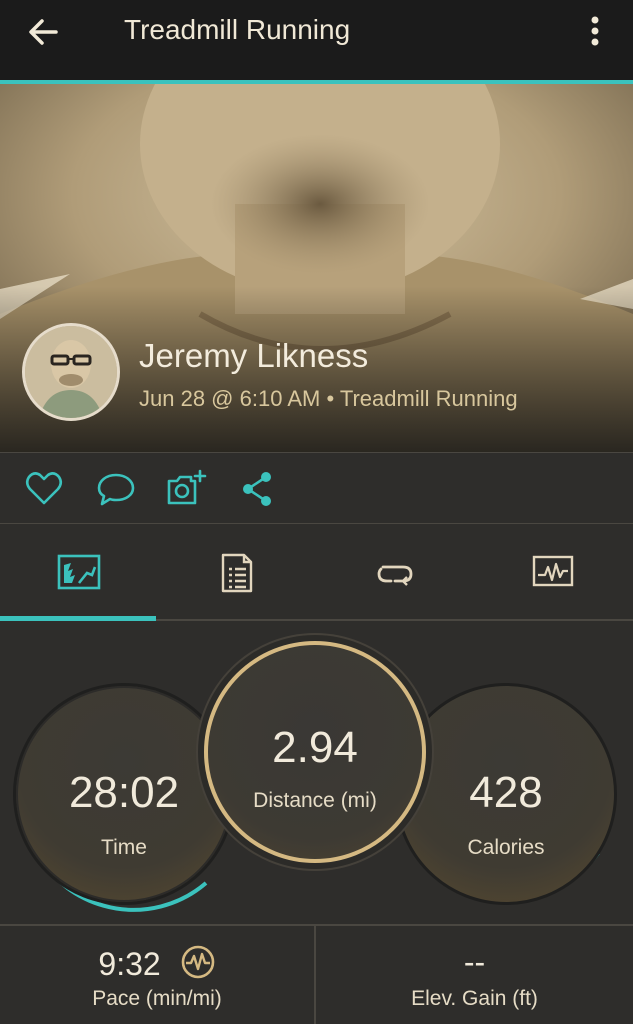 This screenshot has width=633, height=1024. I want to click on metric-divider, so click(315, 975).